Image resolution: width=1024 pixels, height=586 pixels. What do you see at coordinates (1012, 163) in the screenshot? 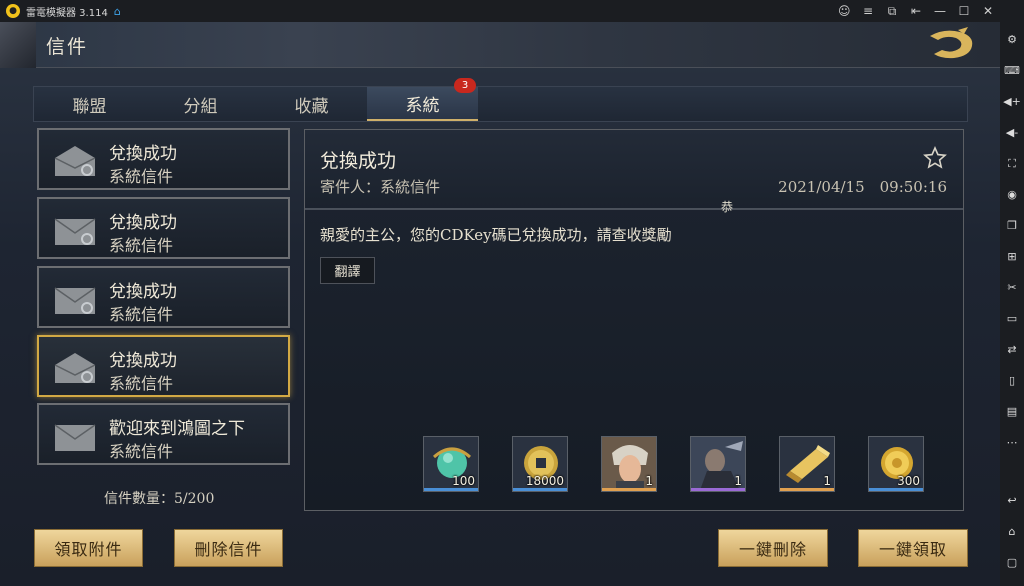
I see `fullscreen-icon: ⛶` at bounding box center [1012, 163].